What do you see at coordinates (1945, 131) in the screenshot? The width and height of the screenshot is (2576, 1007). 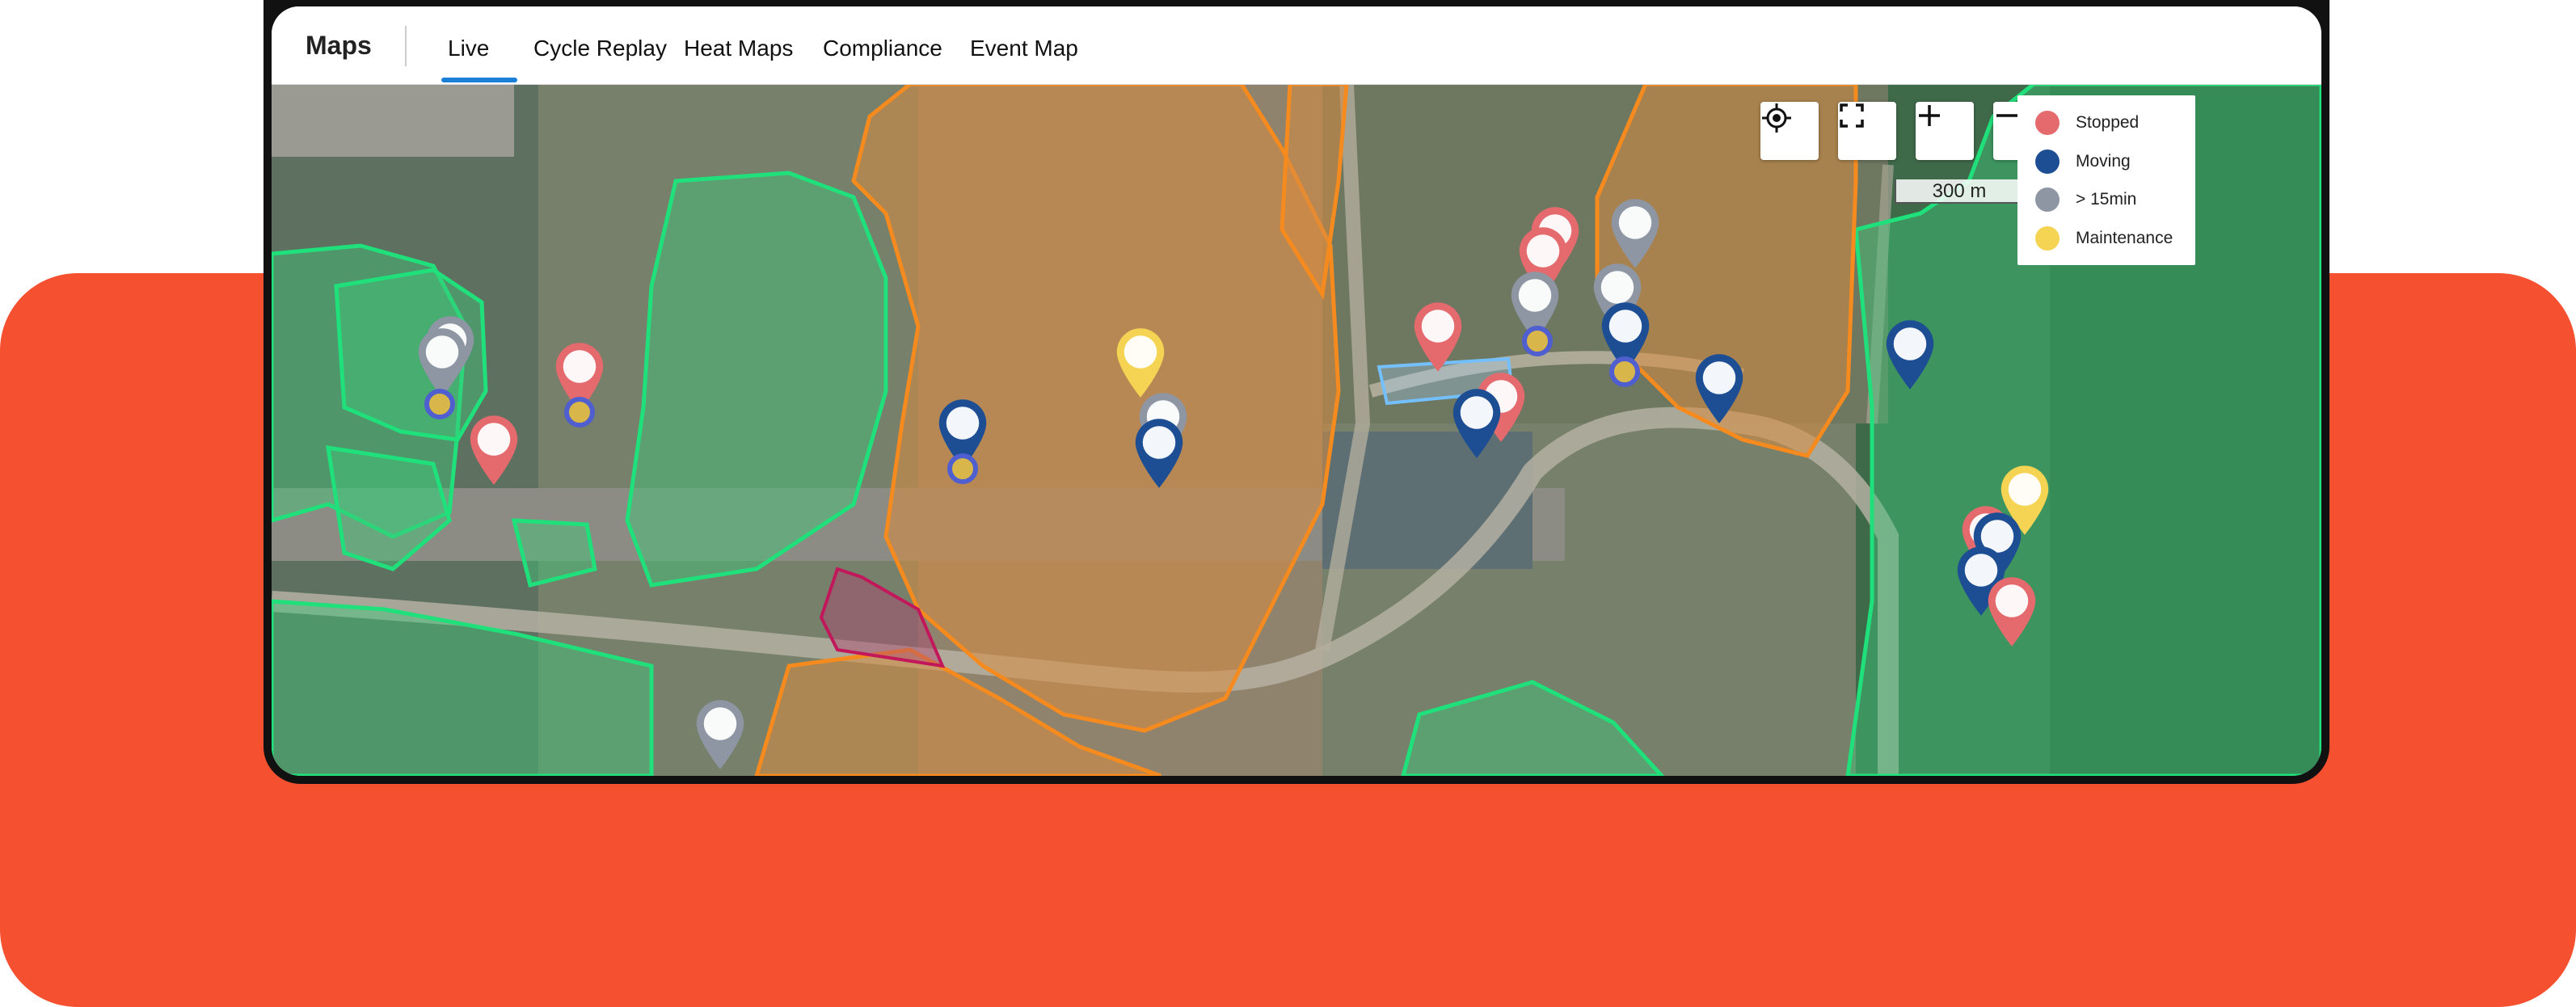 I see `zoom-in-button` at bounding box center [1945, 131].